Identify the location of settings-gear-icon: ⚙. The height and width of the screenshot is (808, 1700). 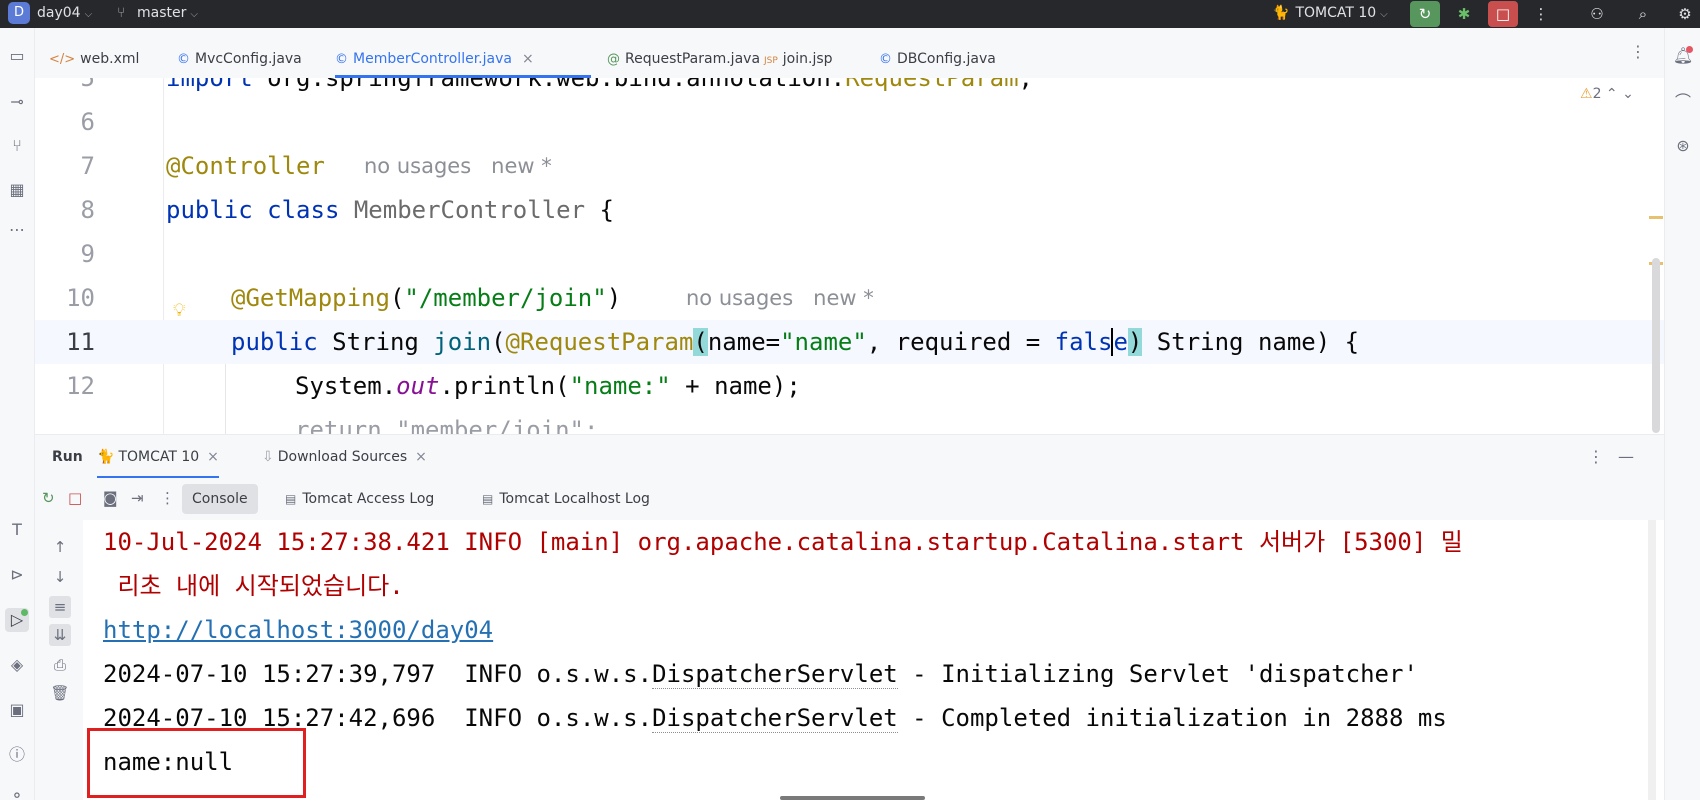
(1685, 14).